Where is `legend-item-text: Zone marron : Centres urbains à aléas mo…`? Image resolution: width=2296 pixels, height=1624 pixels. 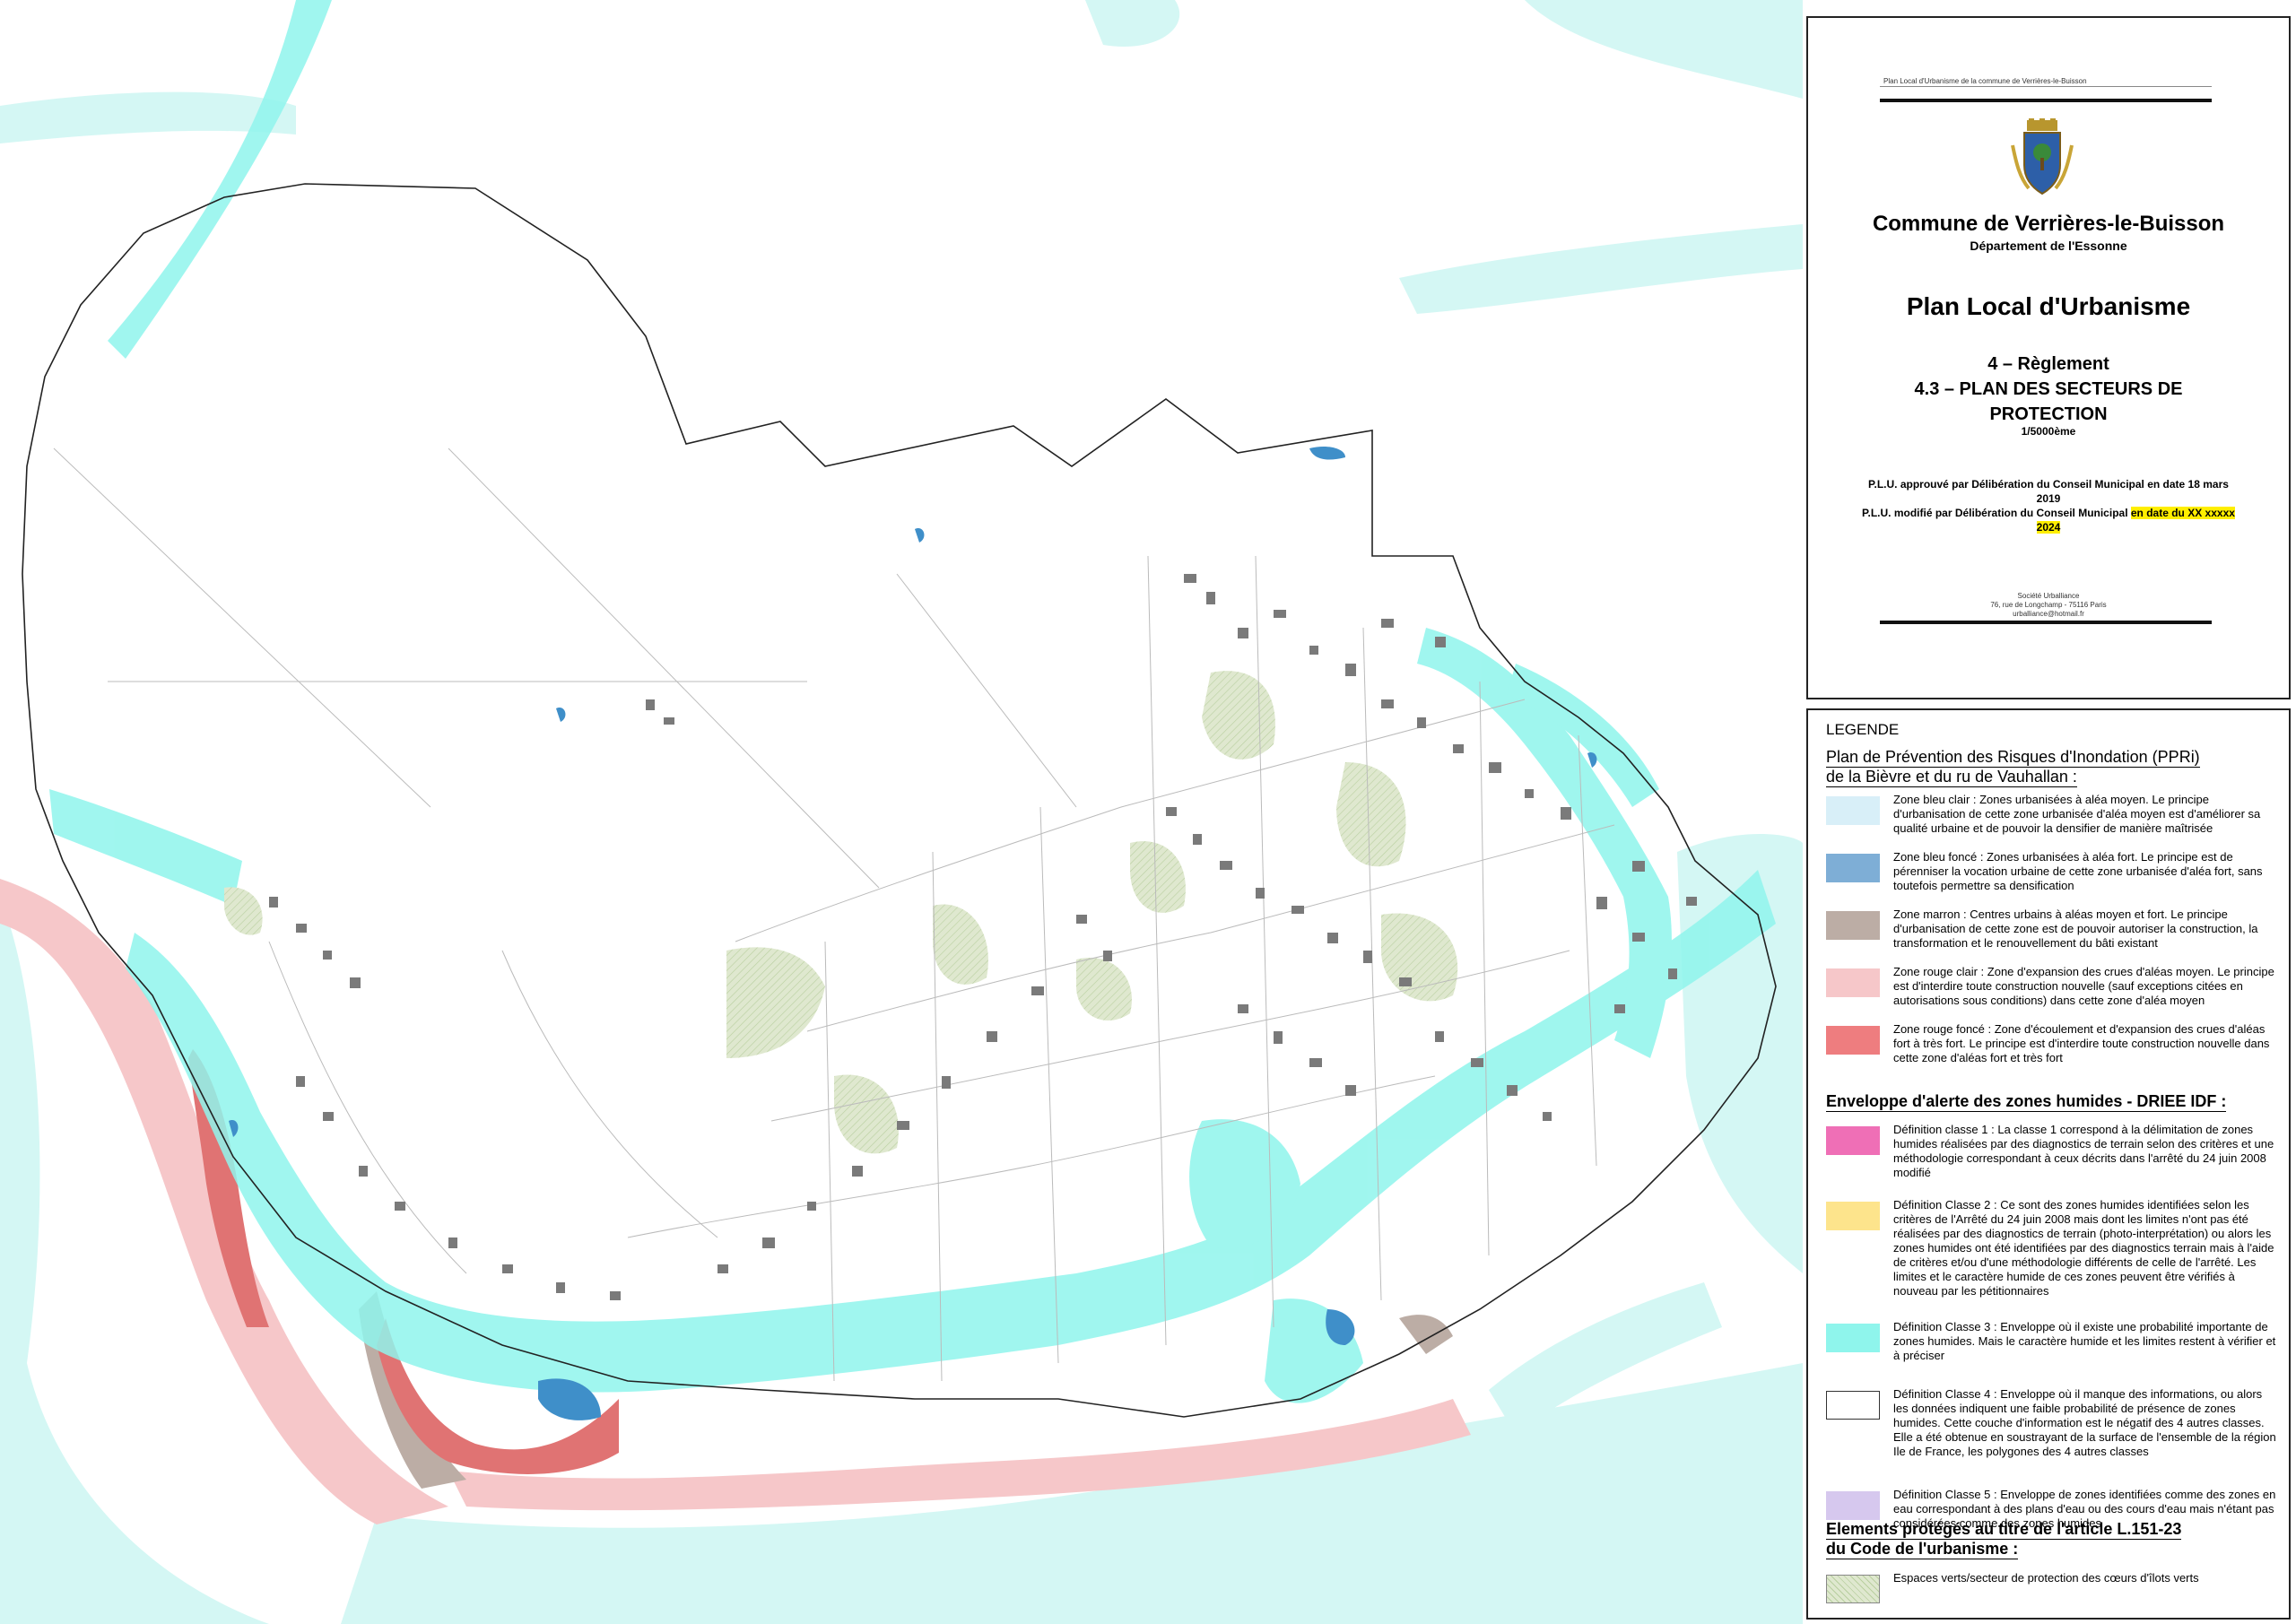
legend-item-text: Zone marron : Centres urbains à aléas mo… is located at coordinates (2075, 929).